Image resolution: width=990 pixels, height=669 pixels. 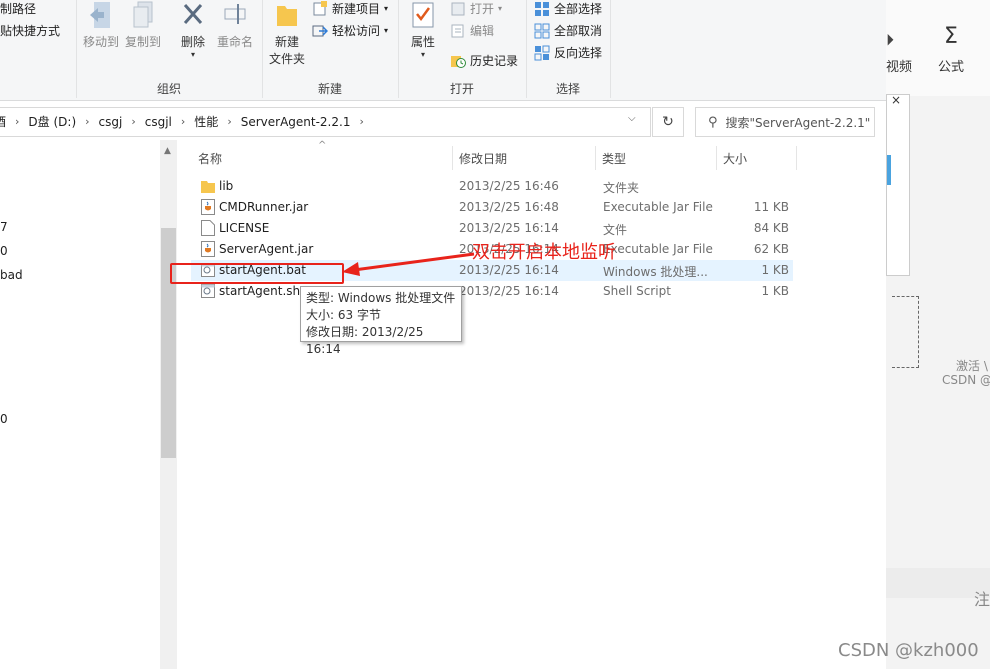 I want to click on copy-to-button: 复制到, so click(x=143, y=25).